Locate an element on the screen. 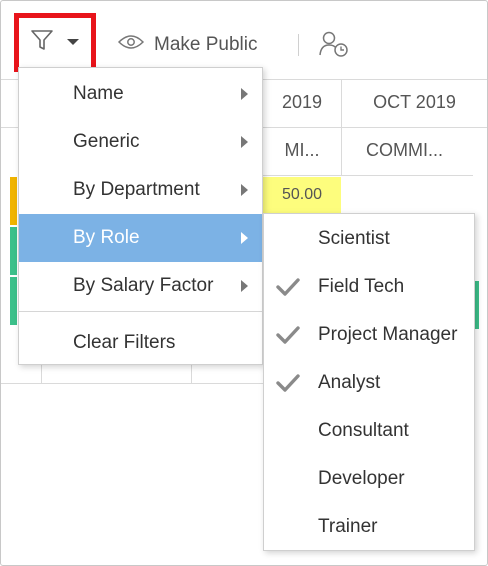 This screenshot has height=566, width=488. menu-item-by-role: By Role is located at coordinates (140, 238).